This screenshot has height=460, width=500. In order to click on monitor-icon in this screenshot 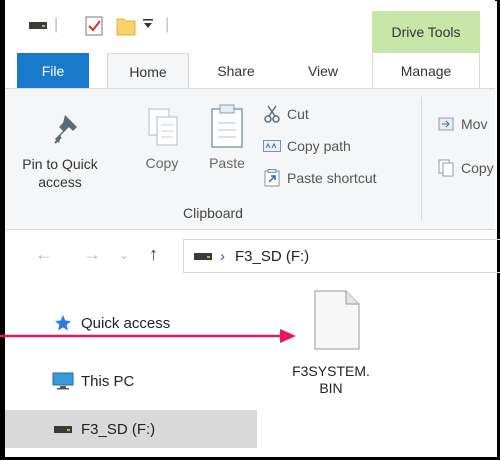, I will do `click(63, 381)`.